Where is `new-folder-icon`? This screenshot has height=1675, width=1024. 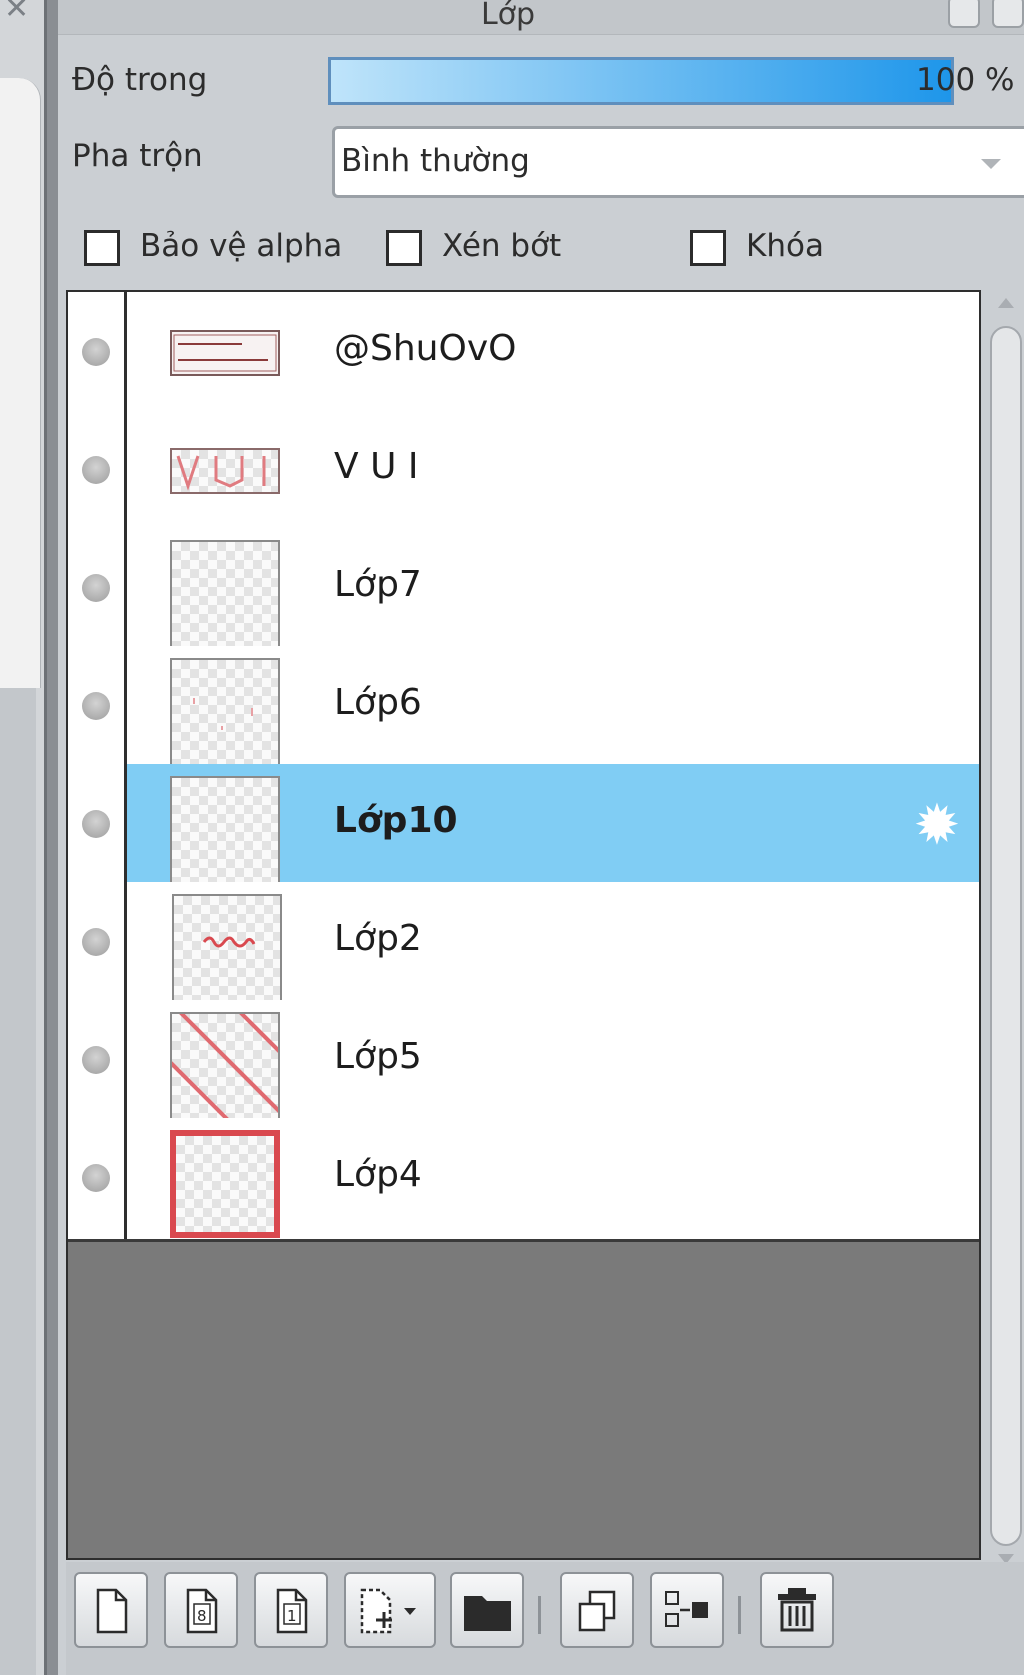 new-folder-icon is located at coordinates (487, 1613).